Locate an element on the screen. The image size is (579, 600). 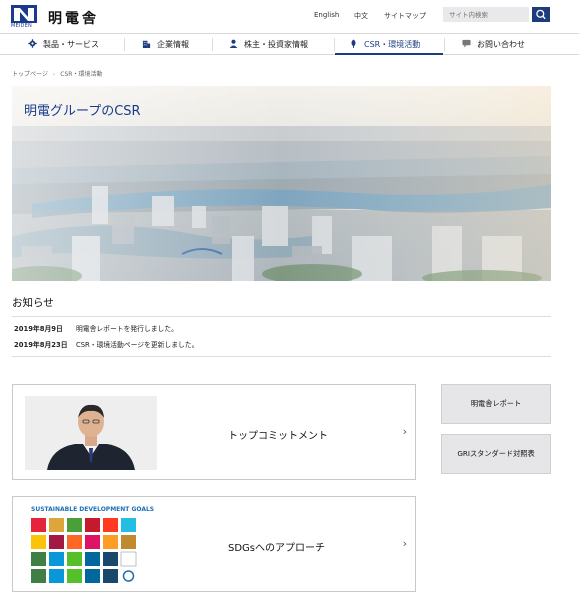
nav-label: 株主・投資家情報 is located at coordinates (276, 44).